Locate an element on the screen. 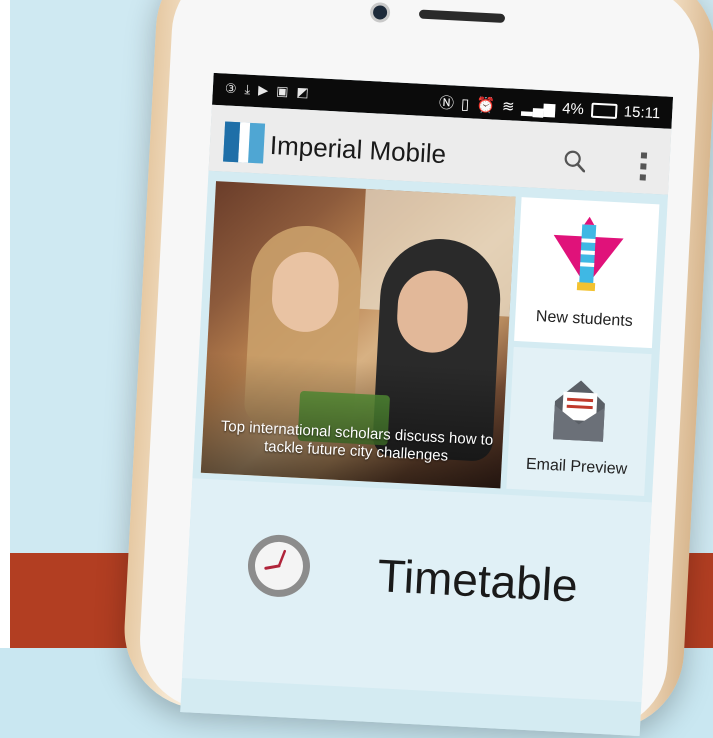 The image size is (713, 738). email-preview-tile: Email Preview is located at coordinates (579, 421).